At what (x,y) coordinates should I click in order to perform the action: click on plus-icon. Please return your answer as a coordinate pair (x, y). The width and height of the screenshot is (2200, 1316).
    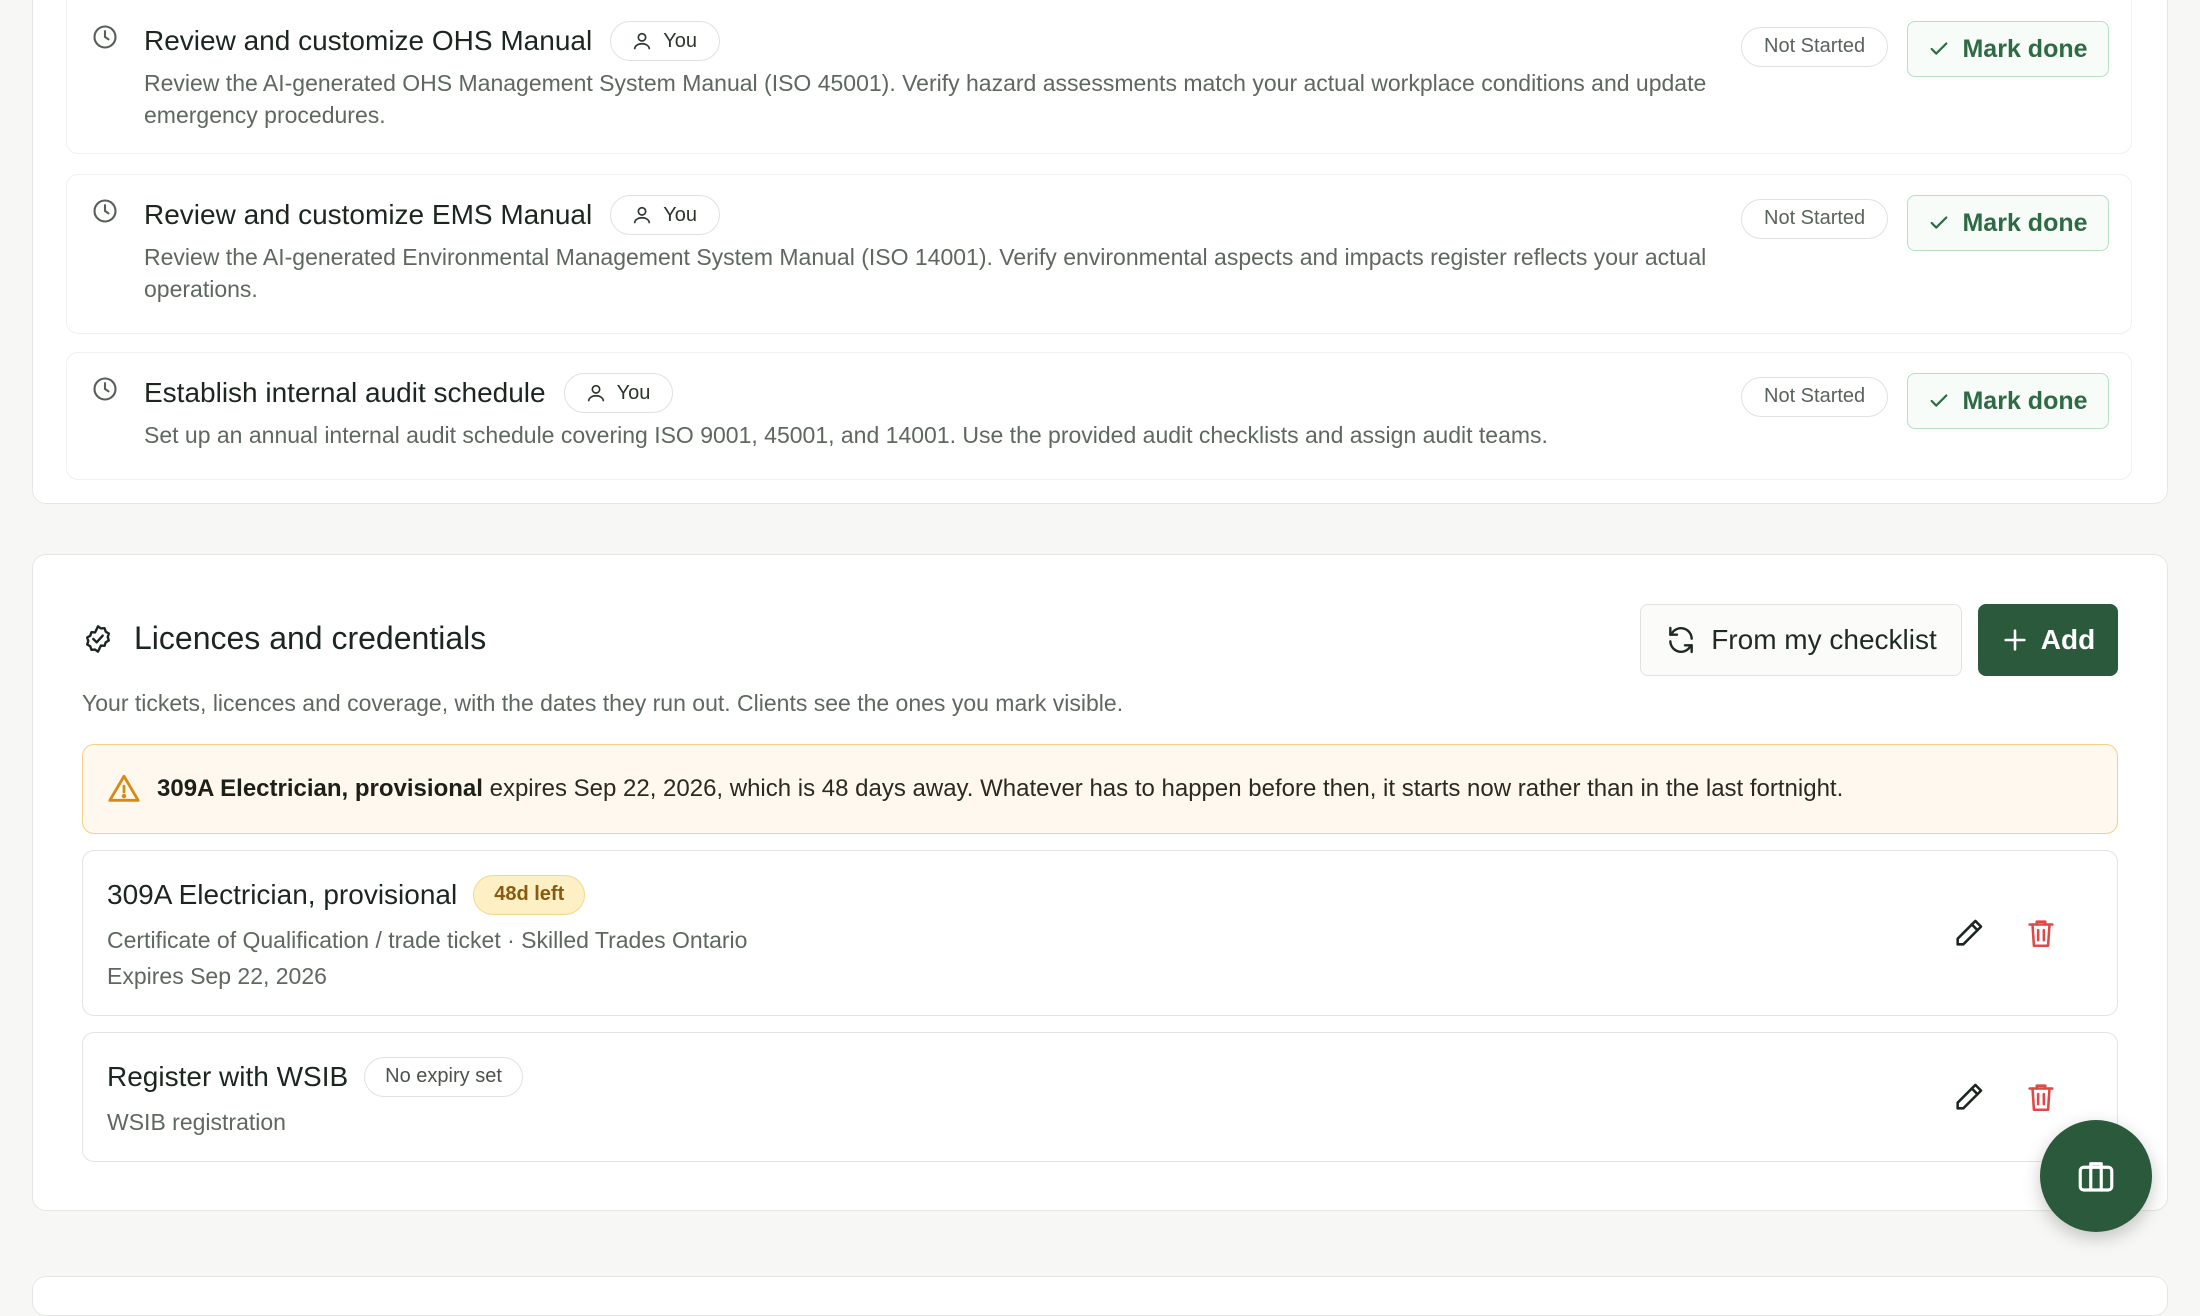
    Looking at the image, I should click on (2015, 640).